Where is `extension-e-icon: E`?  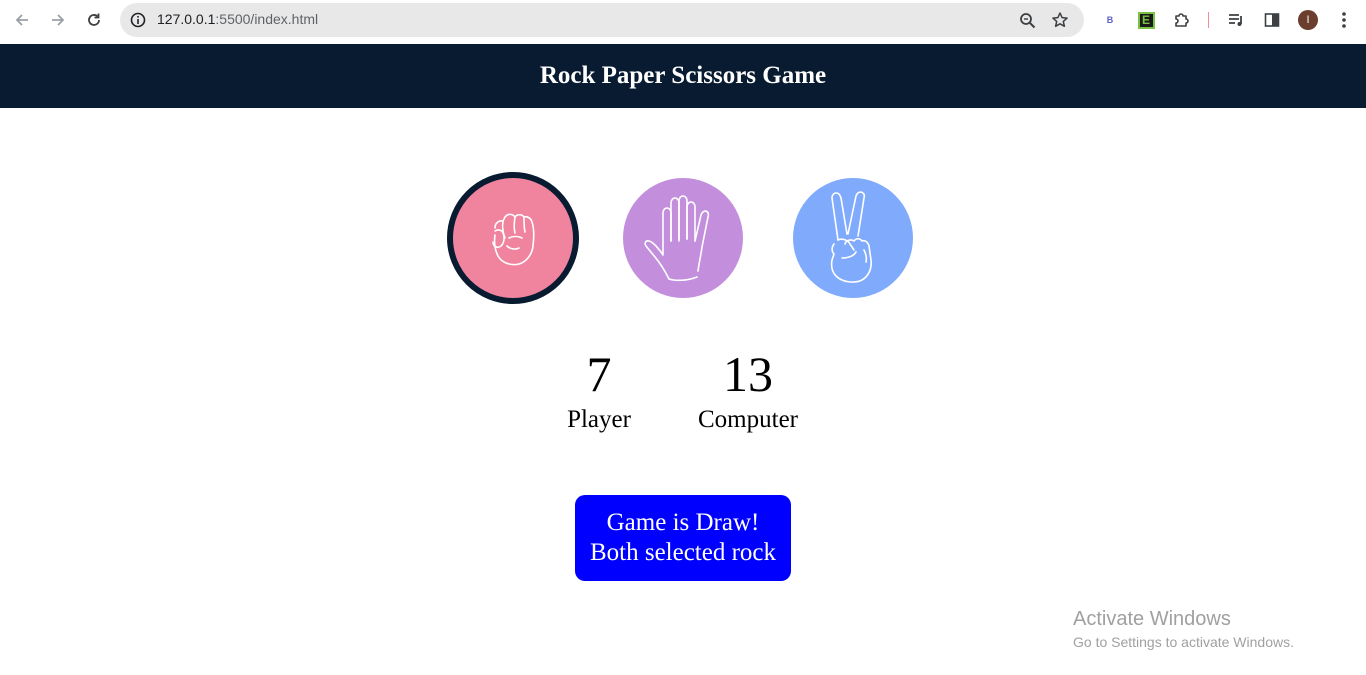
extension-e-icon: E is located at coordinates (1146, 20).